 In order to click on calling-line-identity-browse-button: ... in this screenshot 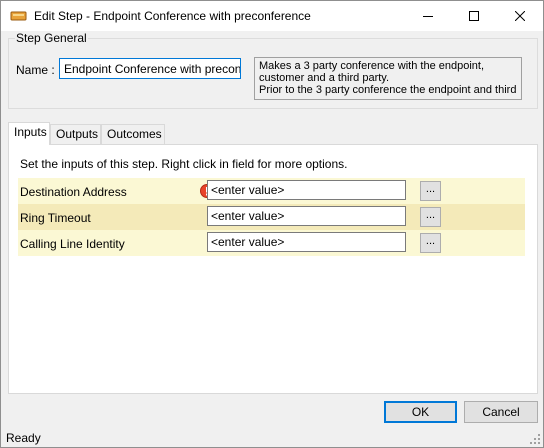, I will do `click(430, 243)`.